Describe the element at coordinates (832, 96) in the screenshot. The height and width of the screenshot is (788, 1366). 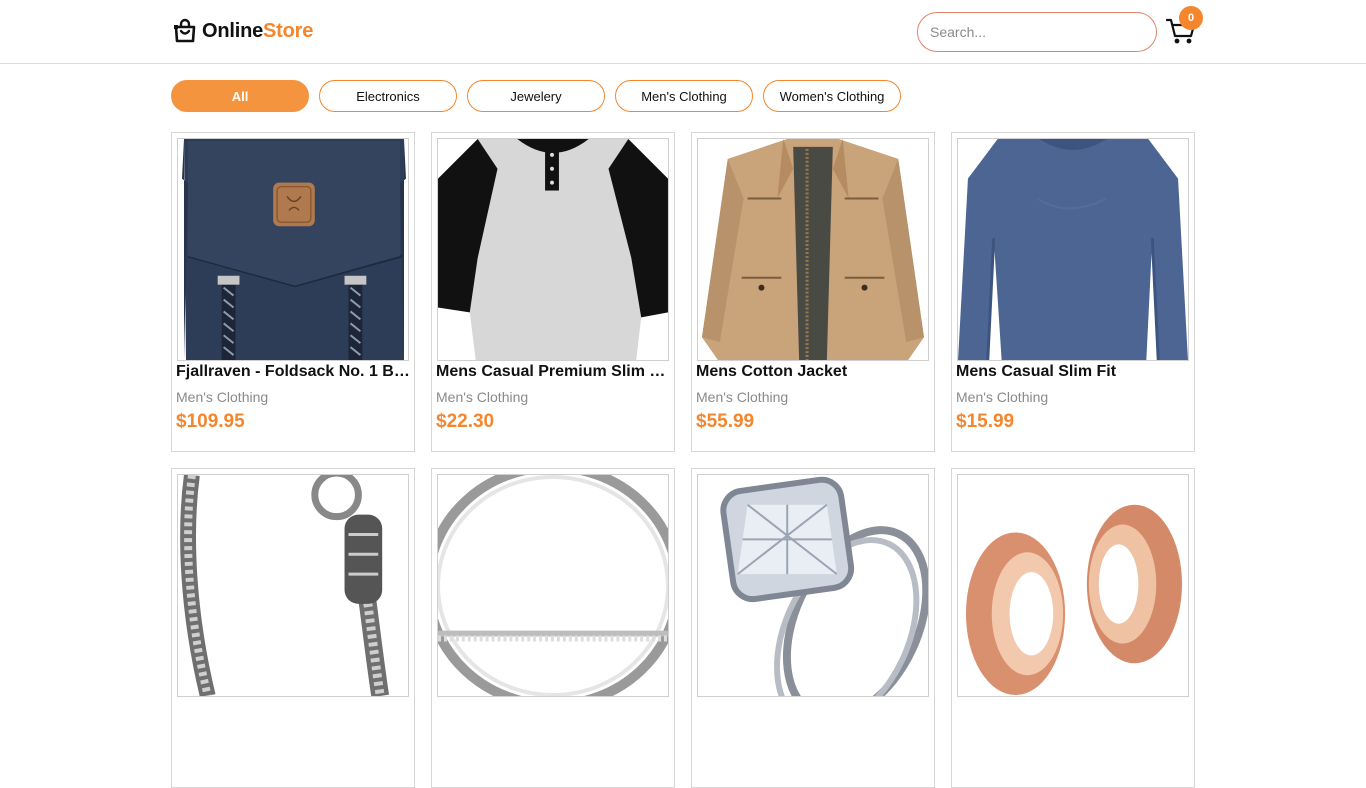
I see `filter-womens-clothing: Women's Clothing` at that location.